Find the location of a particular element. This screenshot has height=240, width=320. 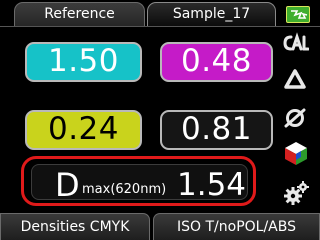

density-black: 0.81 is located at coordinates (216, 130).